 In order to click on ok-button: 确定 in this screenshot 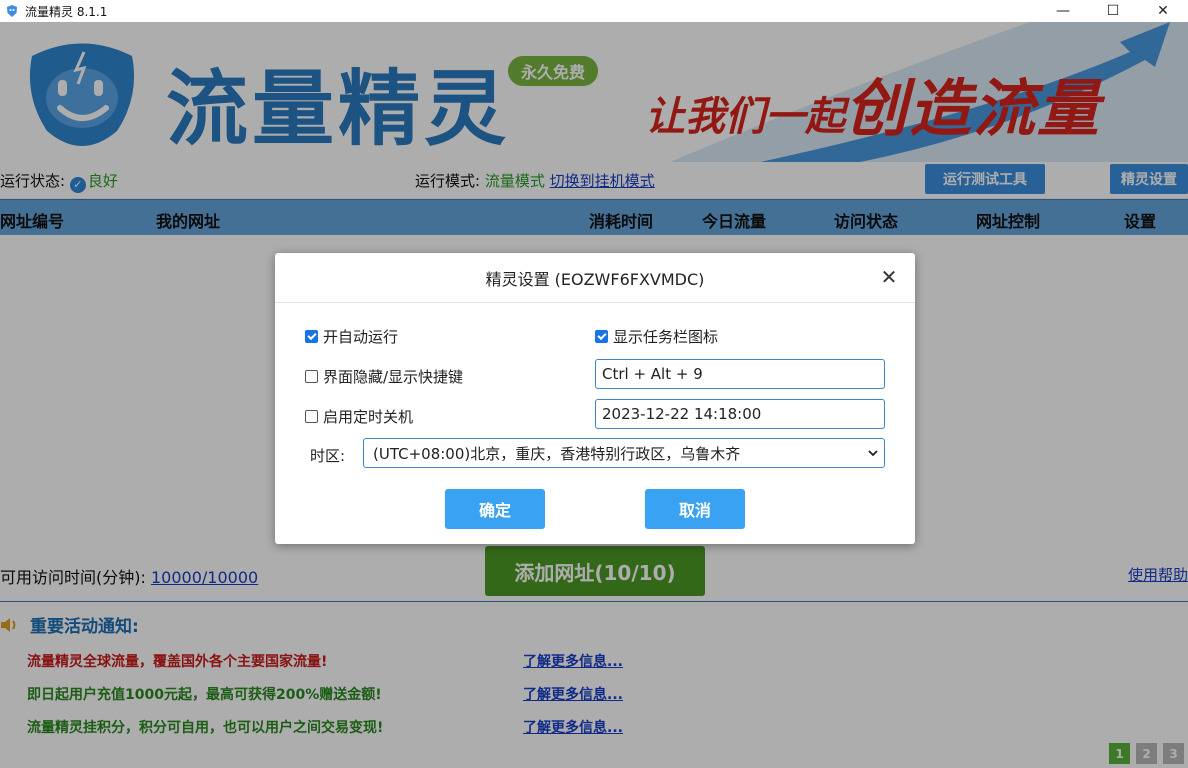, I will do `click(495, 509)`.